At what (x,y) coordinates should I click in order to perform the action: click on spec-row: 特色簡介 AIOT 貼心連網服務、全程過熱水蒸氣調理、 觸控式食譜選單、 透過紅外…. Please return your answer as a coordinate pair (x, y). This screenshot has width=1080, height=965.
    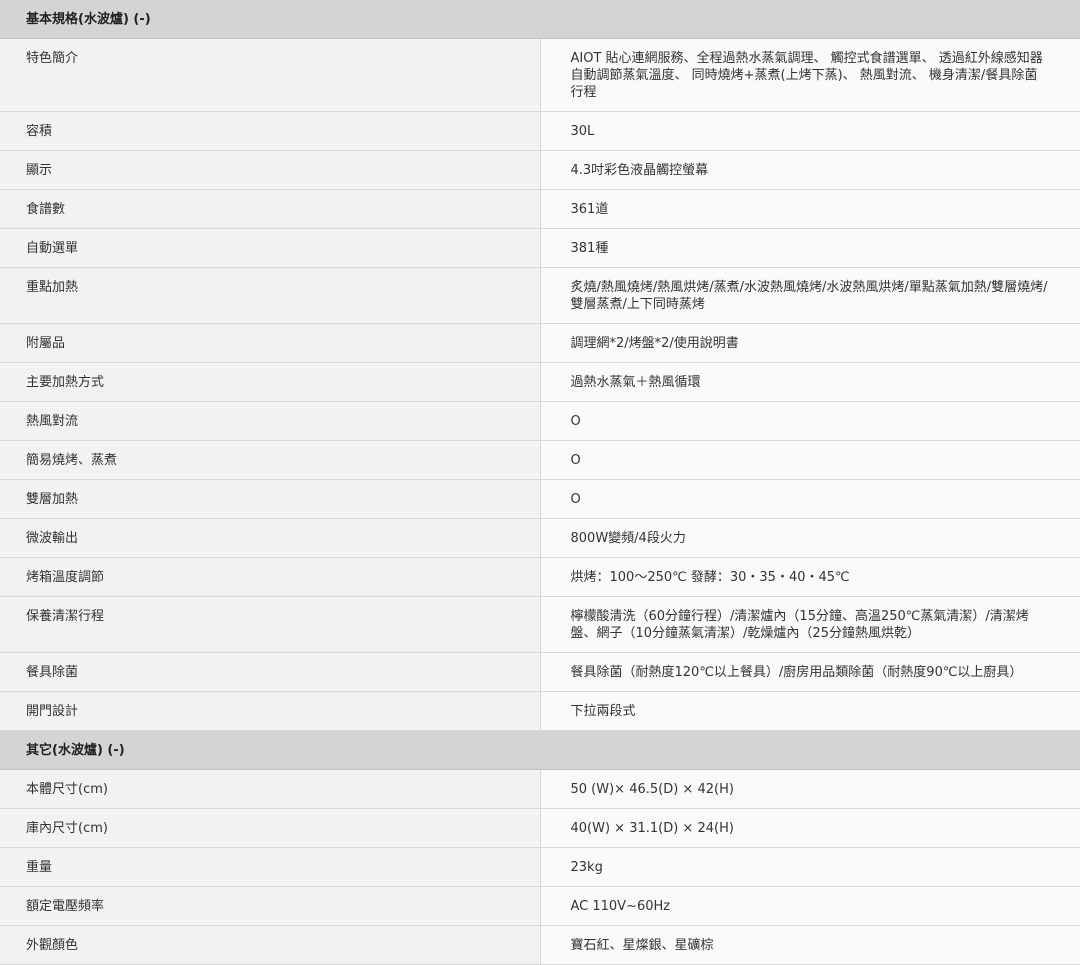
    Looking at the image, I should click on (540, 75).